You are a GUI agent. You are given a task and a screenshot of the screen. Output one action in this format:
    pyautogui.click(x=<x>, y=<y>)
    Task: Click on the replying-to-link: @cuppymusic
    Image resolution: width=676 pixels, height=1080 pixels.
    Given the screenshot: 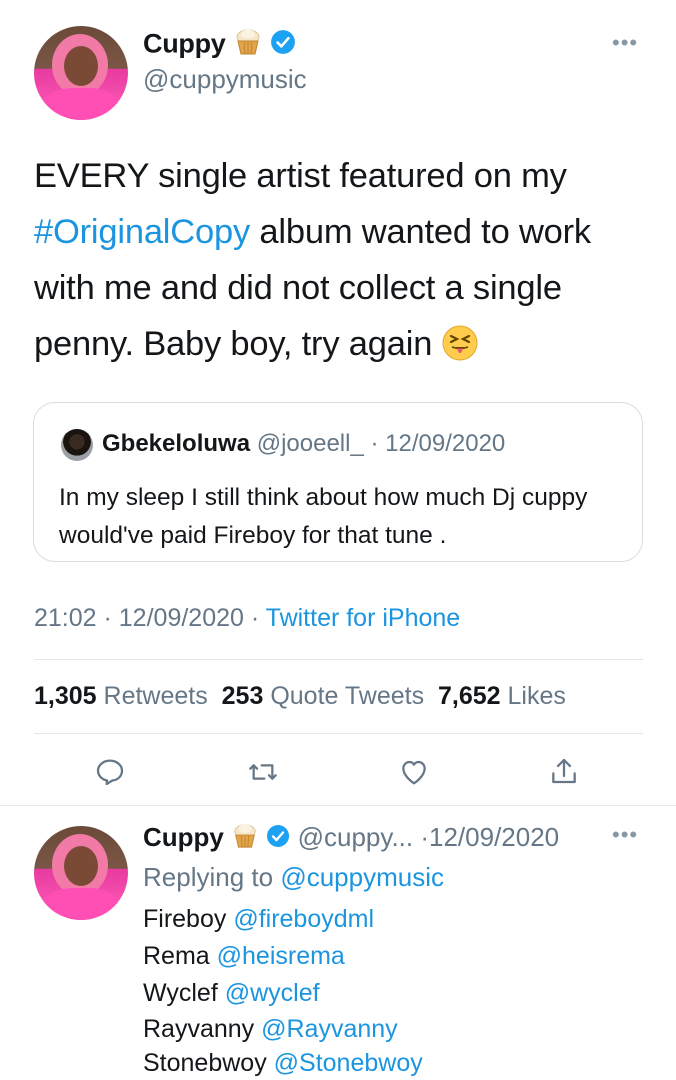 What is the action you would take?
    pyautogui.click(x=362, y=877)
    